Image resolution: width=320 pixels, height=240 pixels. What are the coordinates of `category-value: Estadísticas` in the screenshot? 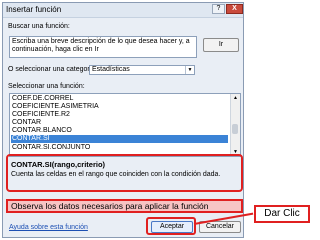 It's located at (111, 69).